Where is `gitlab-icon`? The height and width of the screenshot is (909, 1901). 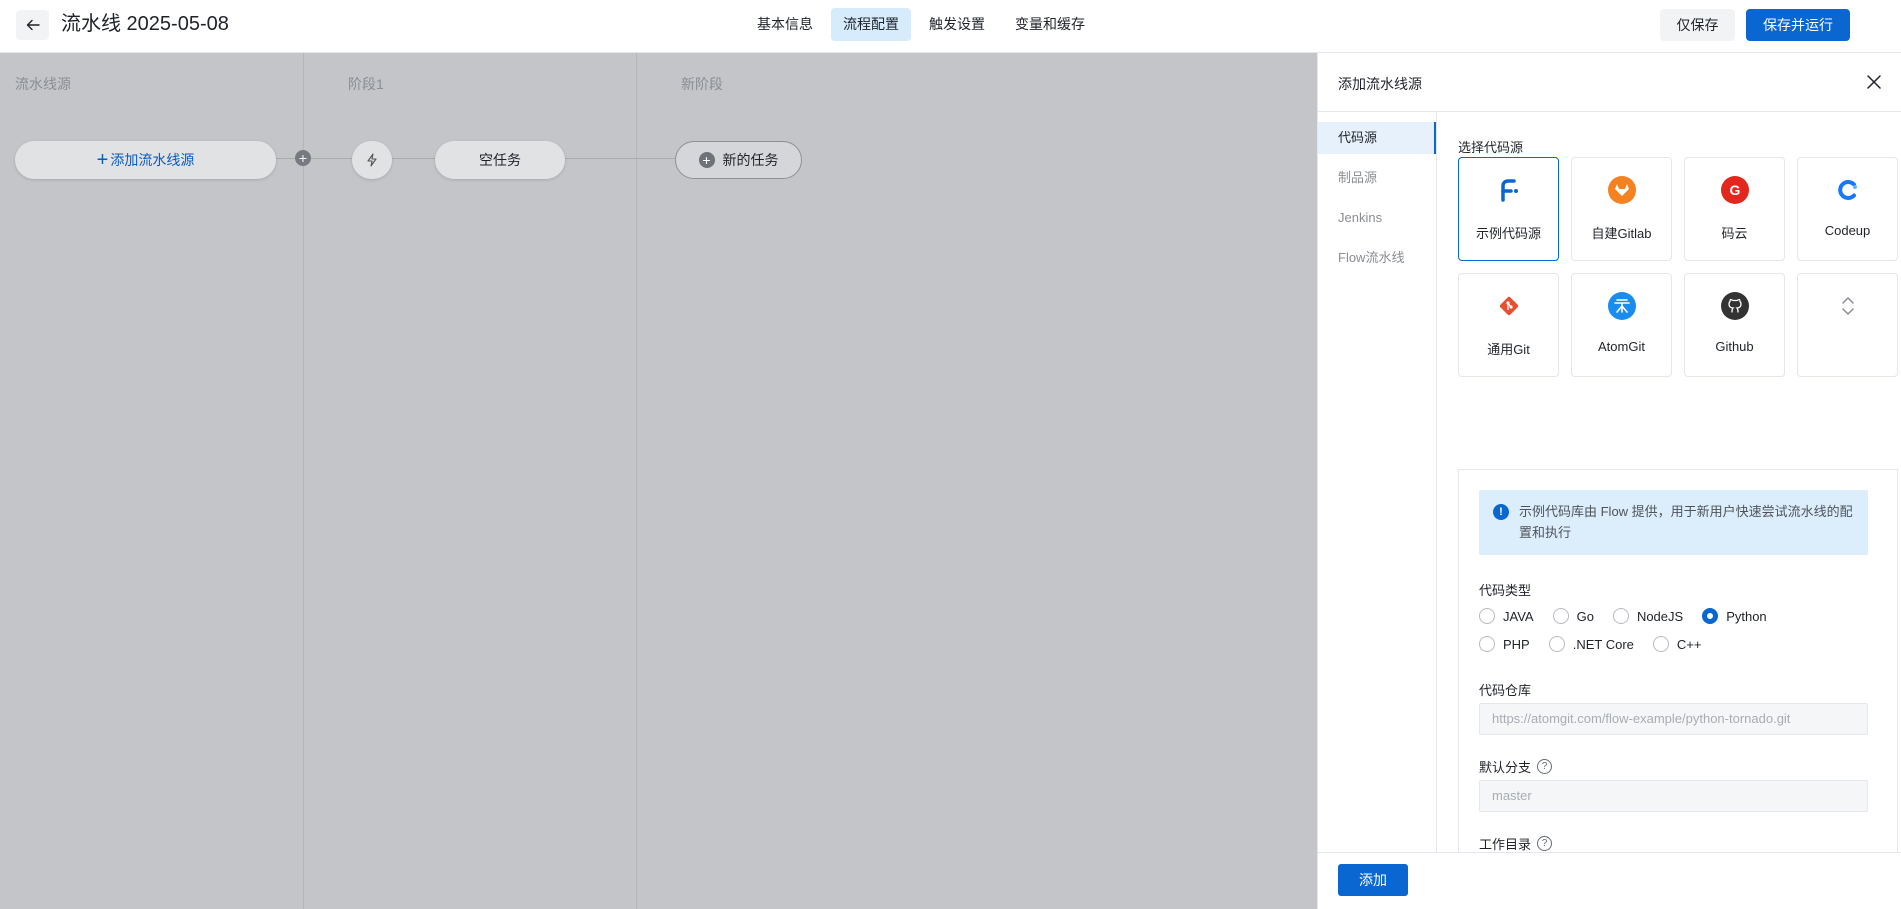
gitlab-icon is located at coordinates (1622, 190).